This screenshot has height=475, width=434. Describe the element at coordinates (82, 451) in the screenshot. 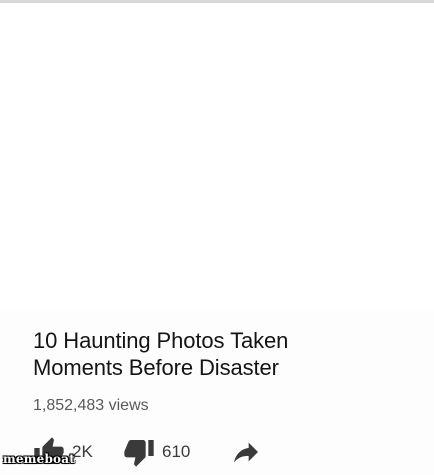

I see `like-count: 2K` at that location.